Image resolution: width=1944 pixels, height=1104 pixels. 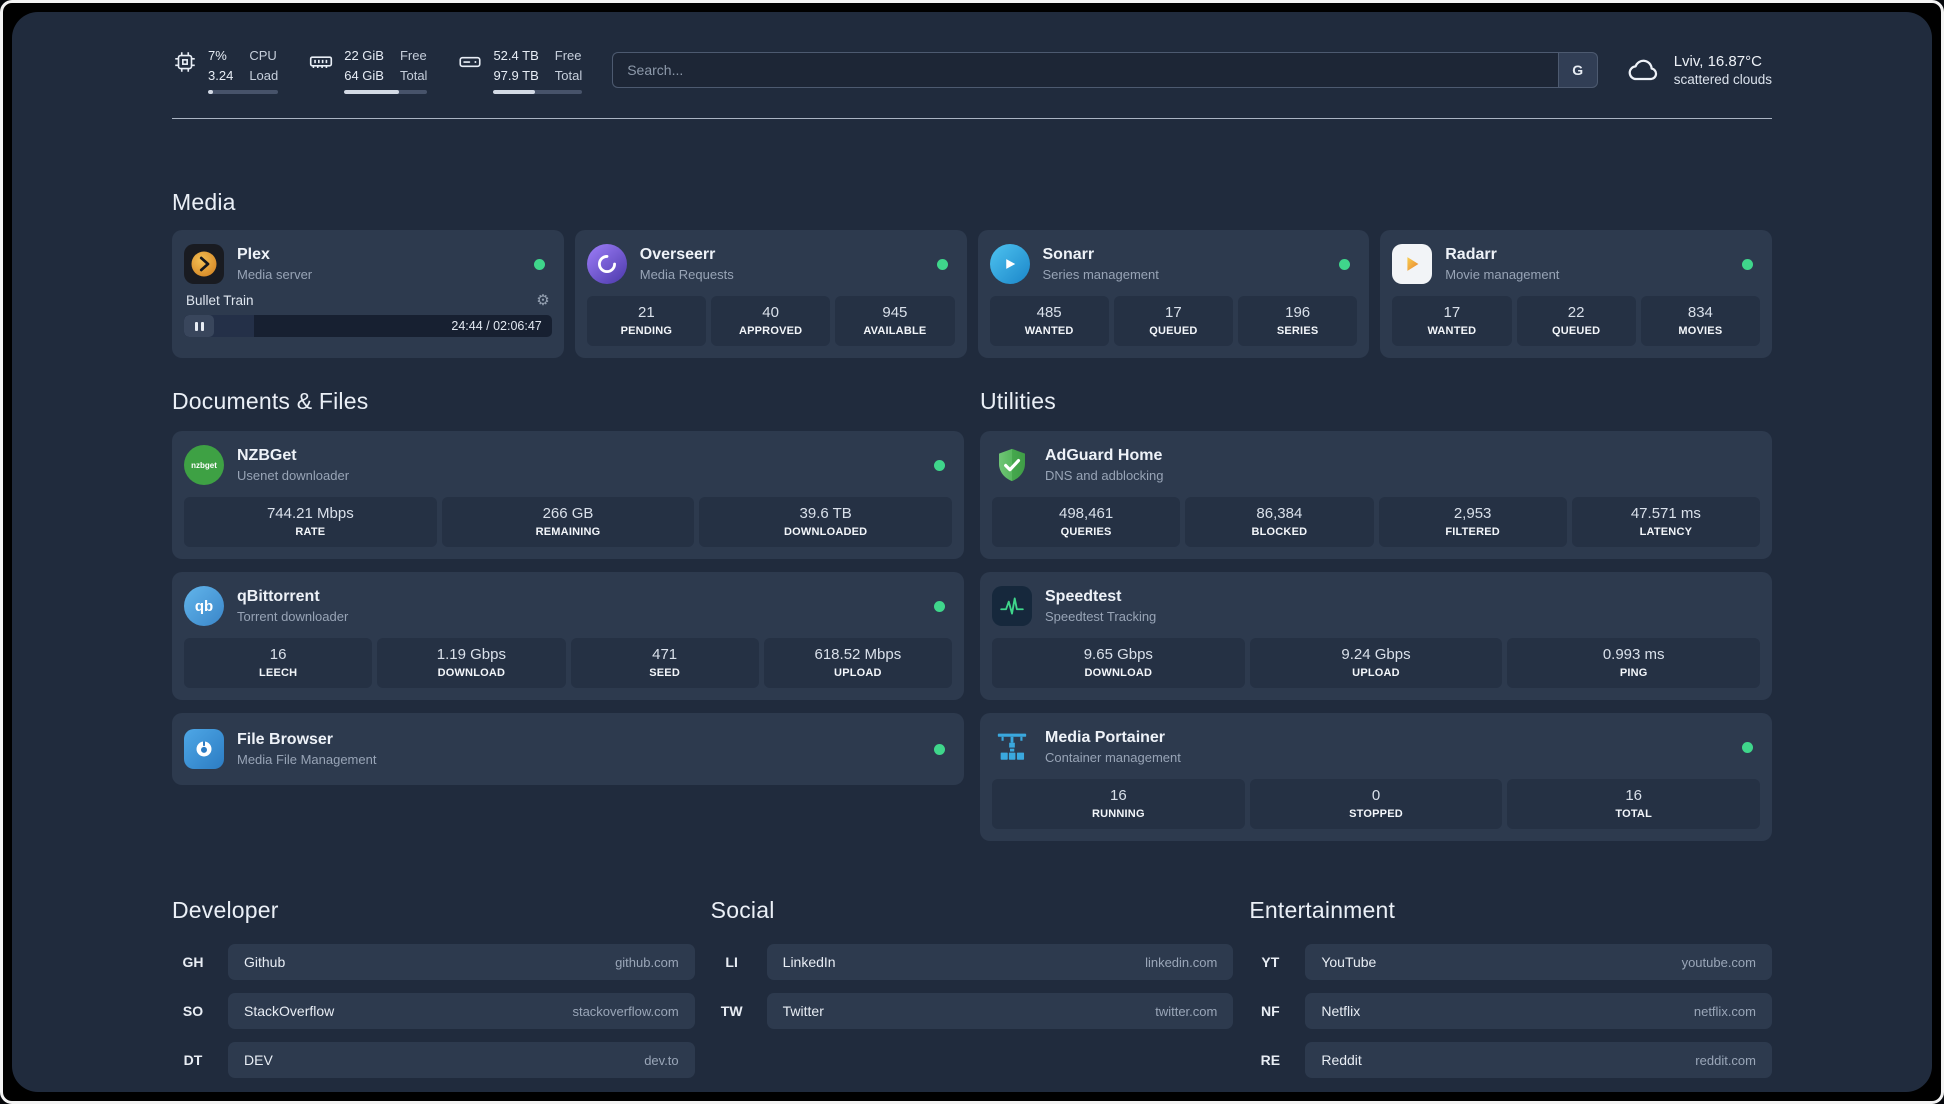 I want to click on stat-queued: 22 QUEUED, so click(x=1576, y=321).